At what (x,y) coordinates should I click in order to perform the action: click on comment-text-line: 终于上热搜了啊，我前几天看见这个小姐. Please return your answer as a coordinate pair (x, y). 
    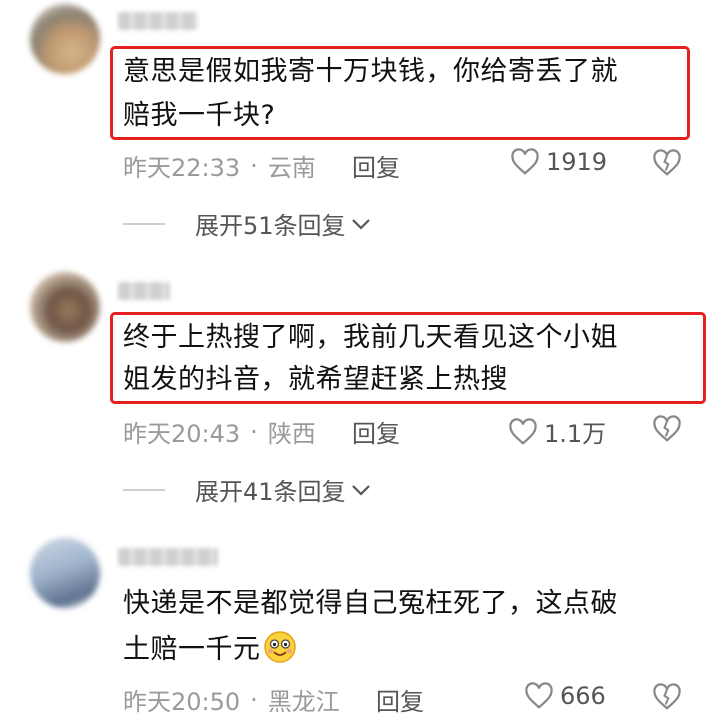
    Looking at the image, I should click on (370, 337).